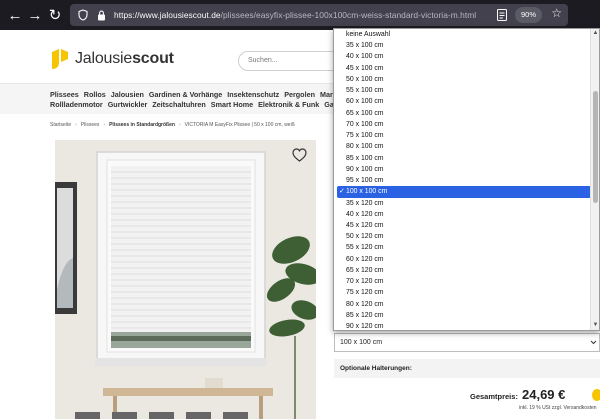 This screenshot has height=419, width=600. I want to click on dropdown-option-label: 75 x 120 cm, so click(365, 293).